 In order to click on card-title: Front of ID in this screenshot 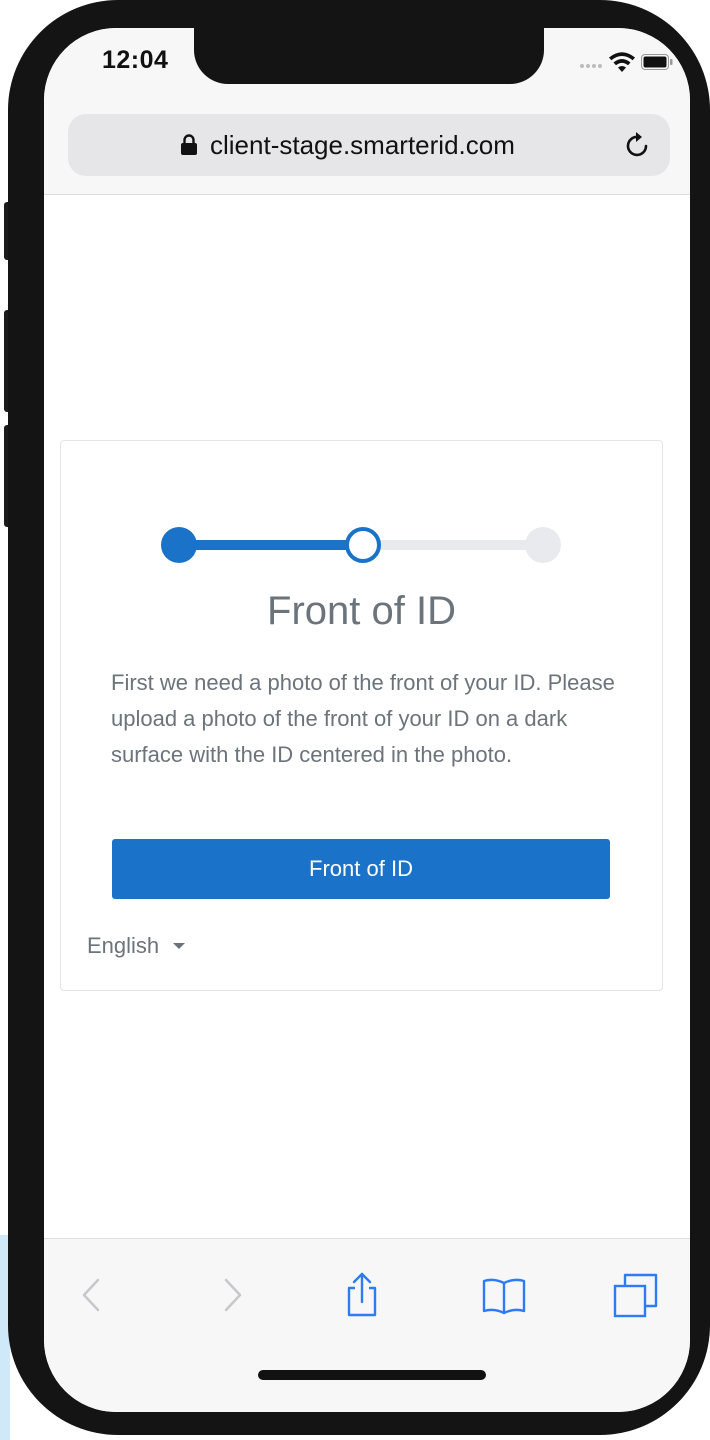, I will do `click(361, 611)`.